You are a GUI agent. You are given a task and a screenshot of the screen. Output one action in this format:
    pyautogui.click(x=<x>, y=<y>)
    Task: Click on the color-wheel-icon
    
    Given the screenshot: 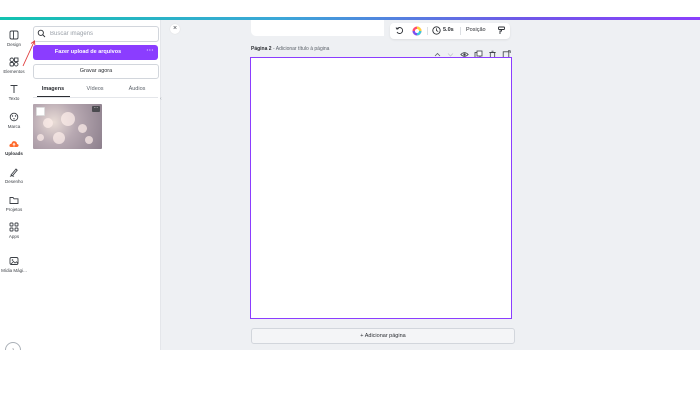 What is the action you would take?
    pyautogui.click(x=417, y=31)
    